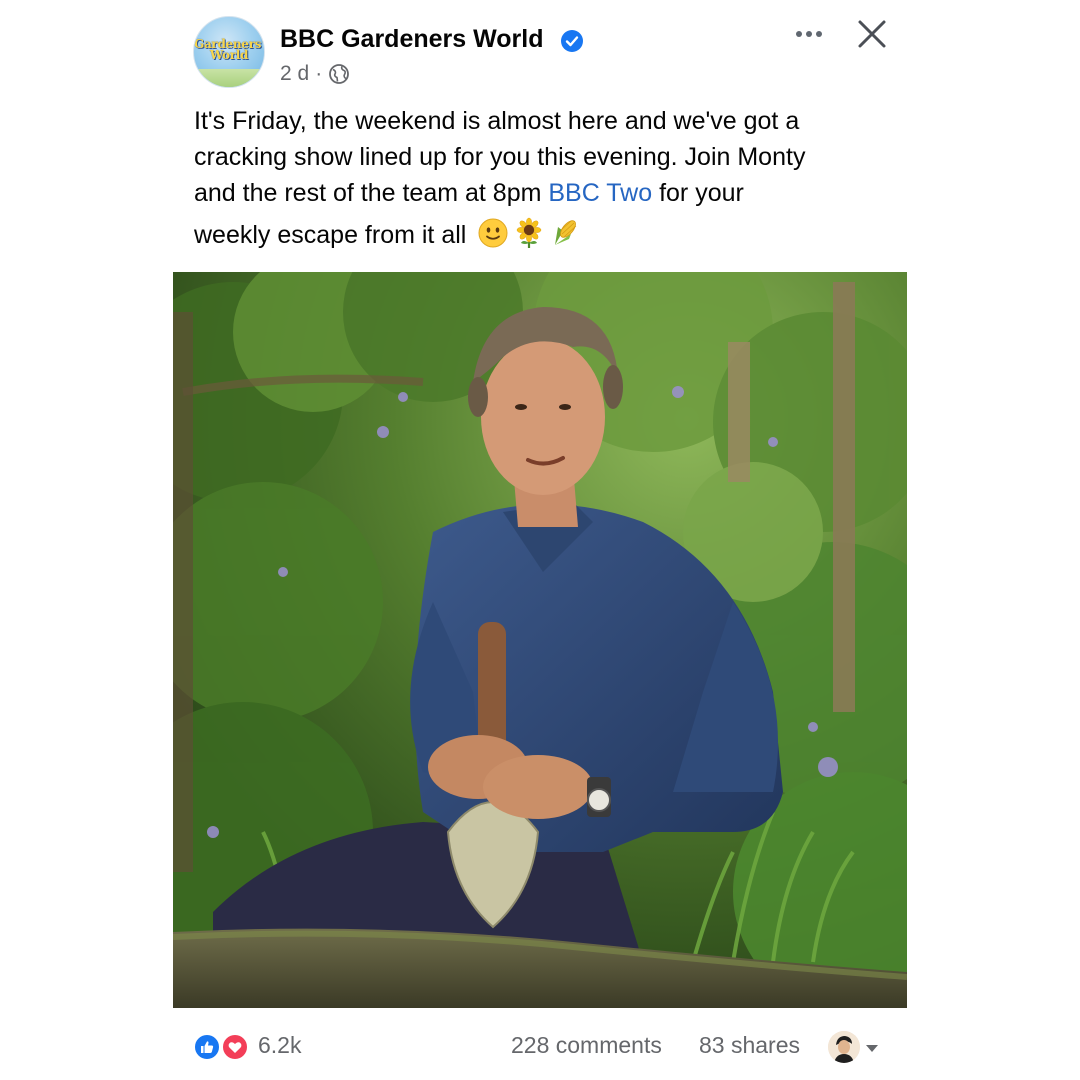  I want to click on sunflower-icon, so click(529, 233).